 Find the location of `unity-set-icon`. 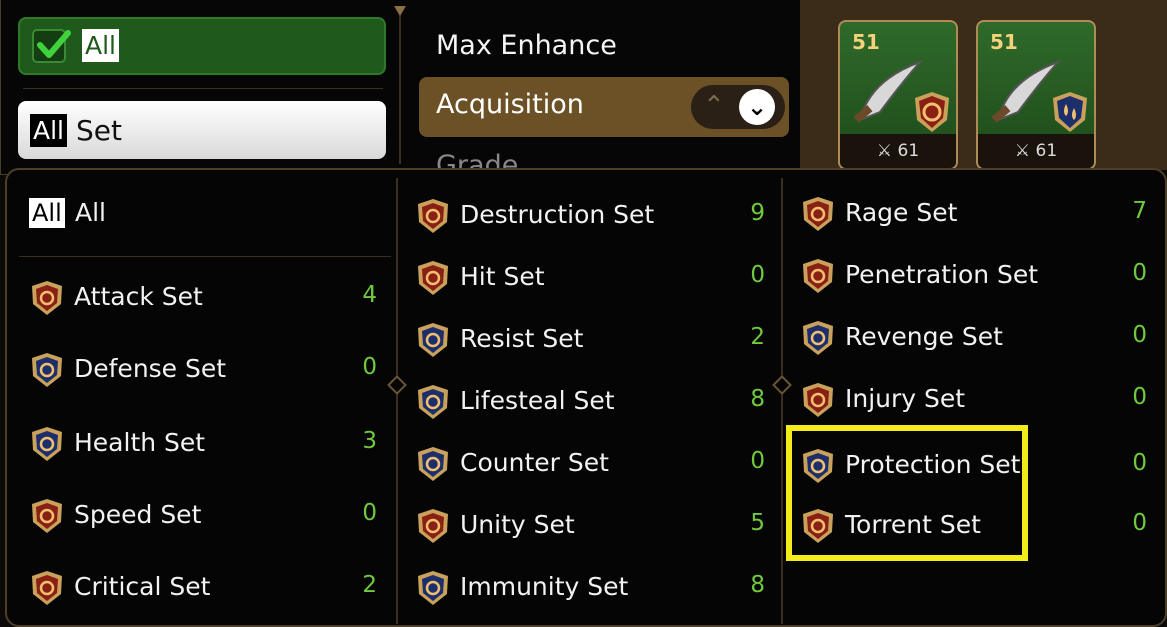

unity-set-icon is located at coordinates (433, 526).